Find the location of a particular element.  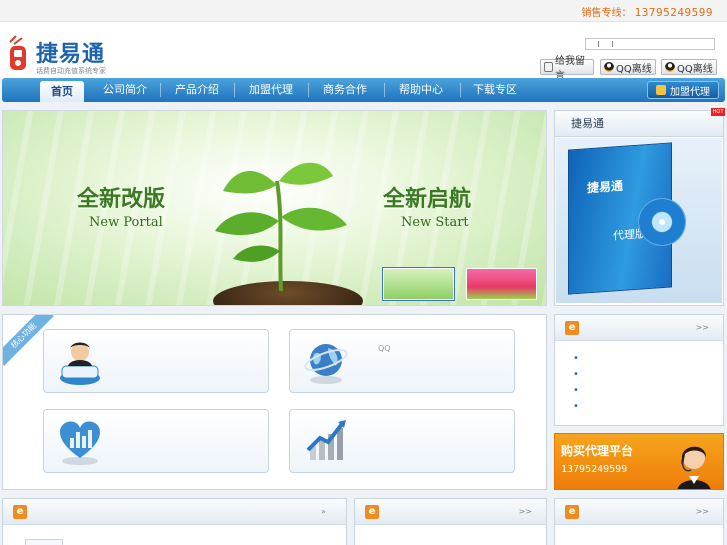

bottom-panel-2: e >> is located at coordinates (450, 521).